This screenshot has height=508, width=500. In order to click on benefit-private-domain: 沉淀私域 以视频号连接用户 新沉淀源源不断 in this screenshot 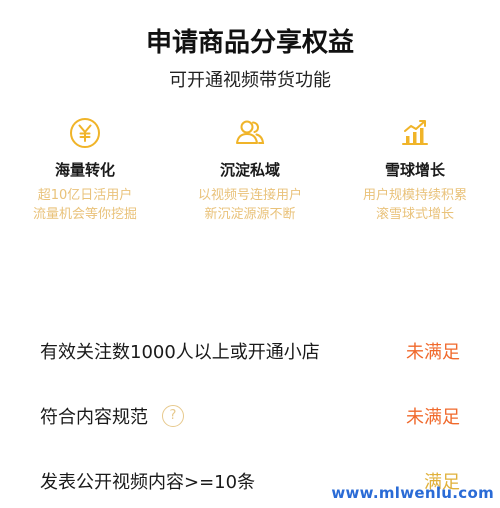, I will do `click(250, 170)`.